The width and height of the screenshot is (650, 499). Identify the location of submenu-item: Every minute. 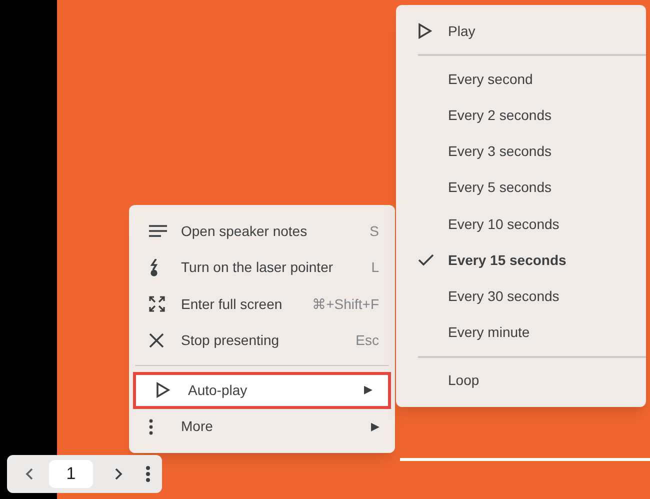
(521, 332).